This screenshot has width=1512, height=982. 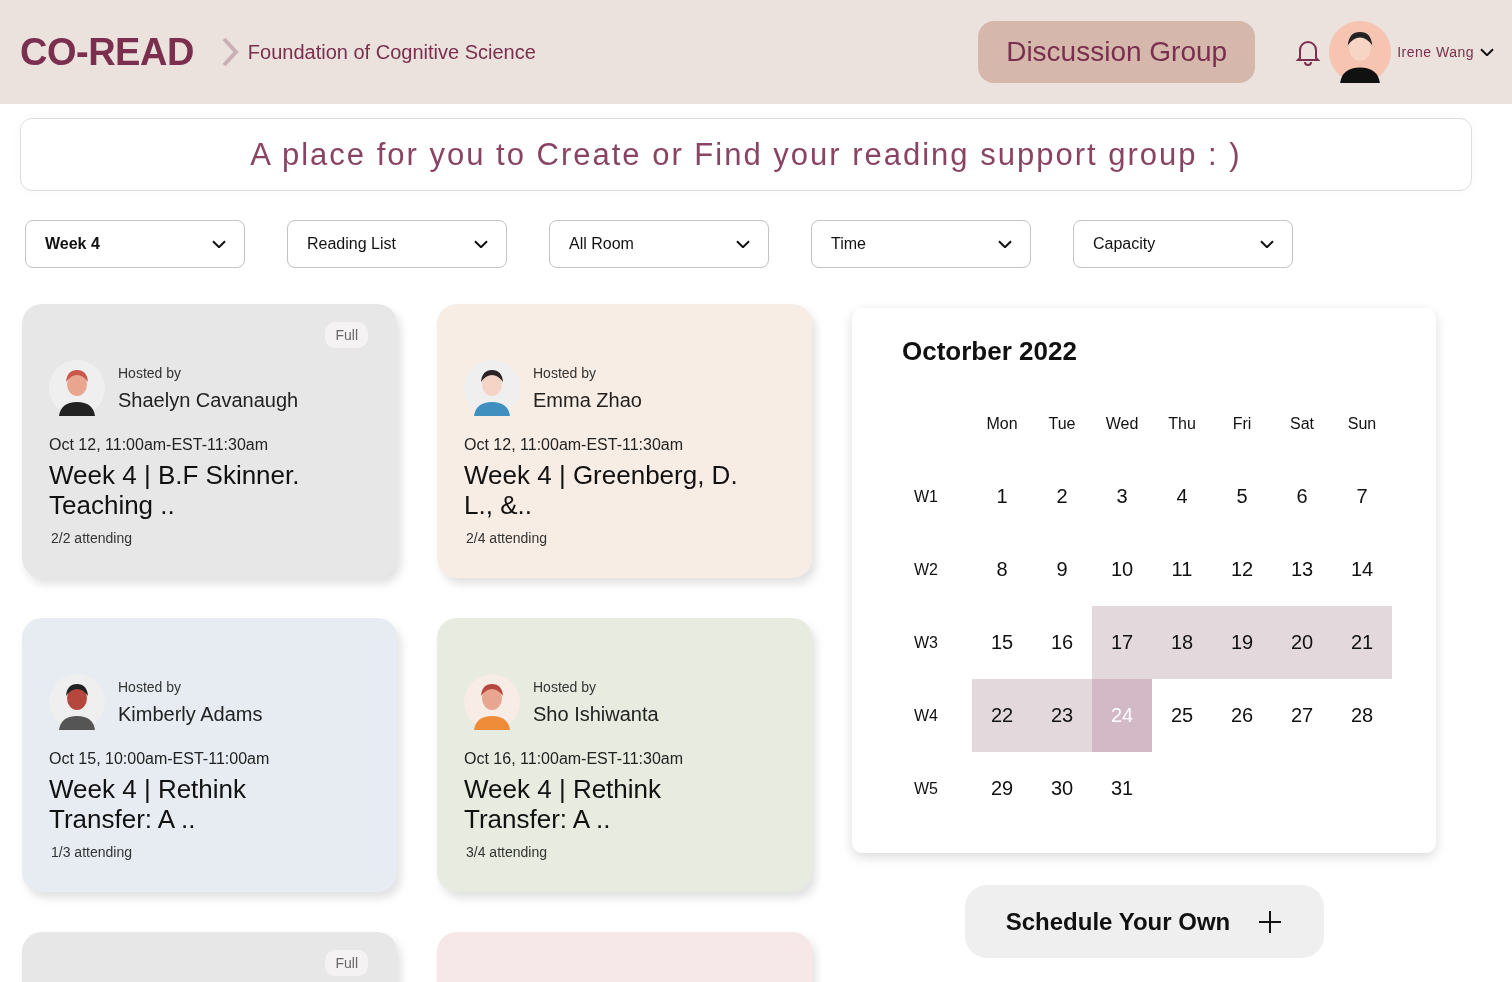 What do you see at coordinates (601, 490) in the screenshot?
I see `session-title: Week 4 | Greenberg, D. L., &..` at bounding box center [601, 490].